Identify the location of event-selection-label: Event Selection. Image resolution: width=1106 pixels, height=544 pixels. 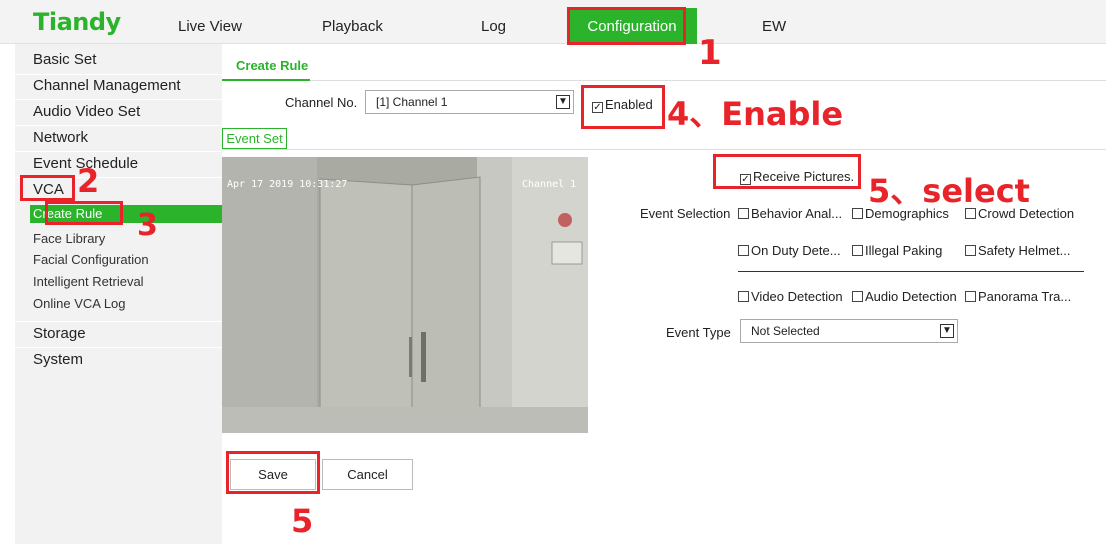
(685, 213).